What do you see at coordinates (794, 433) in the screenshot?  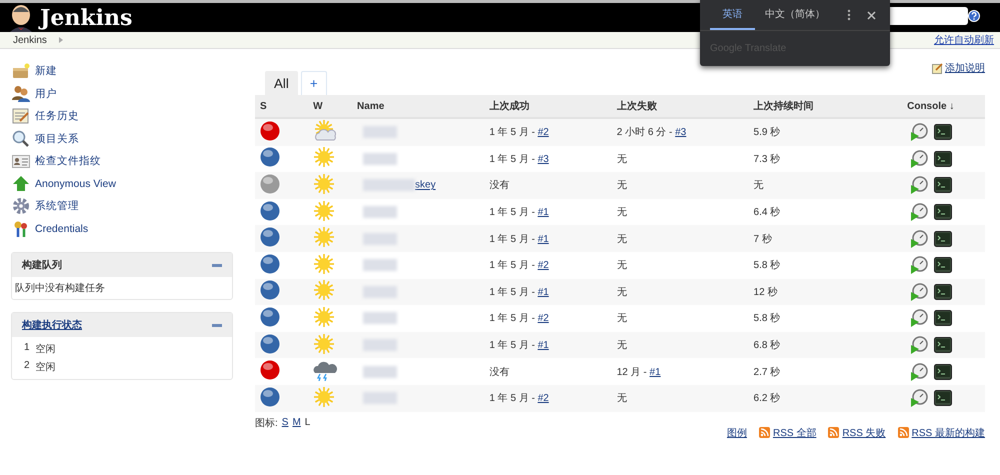 I see `rss-link: RSS 全部` at bounding box center [794, 433].